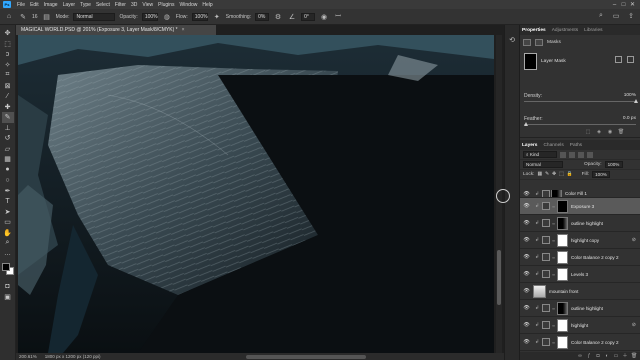 This screenshot has height=360, width=640. Describe the element at coordinates (8, 107) in the screenshot. I see `healing-icon: ✚` at that location.